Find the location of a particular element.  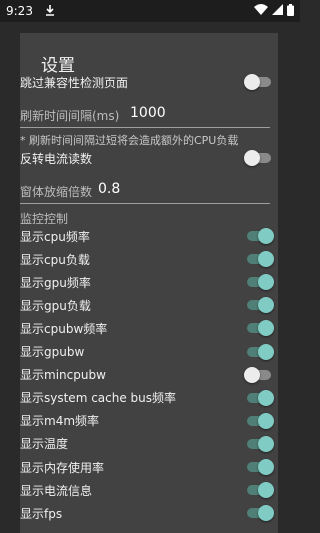

battery-icon is located at coordinates (290, 11).